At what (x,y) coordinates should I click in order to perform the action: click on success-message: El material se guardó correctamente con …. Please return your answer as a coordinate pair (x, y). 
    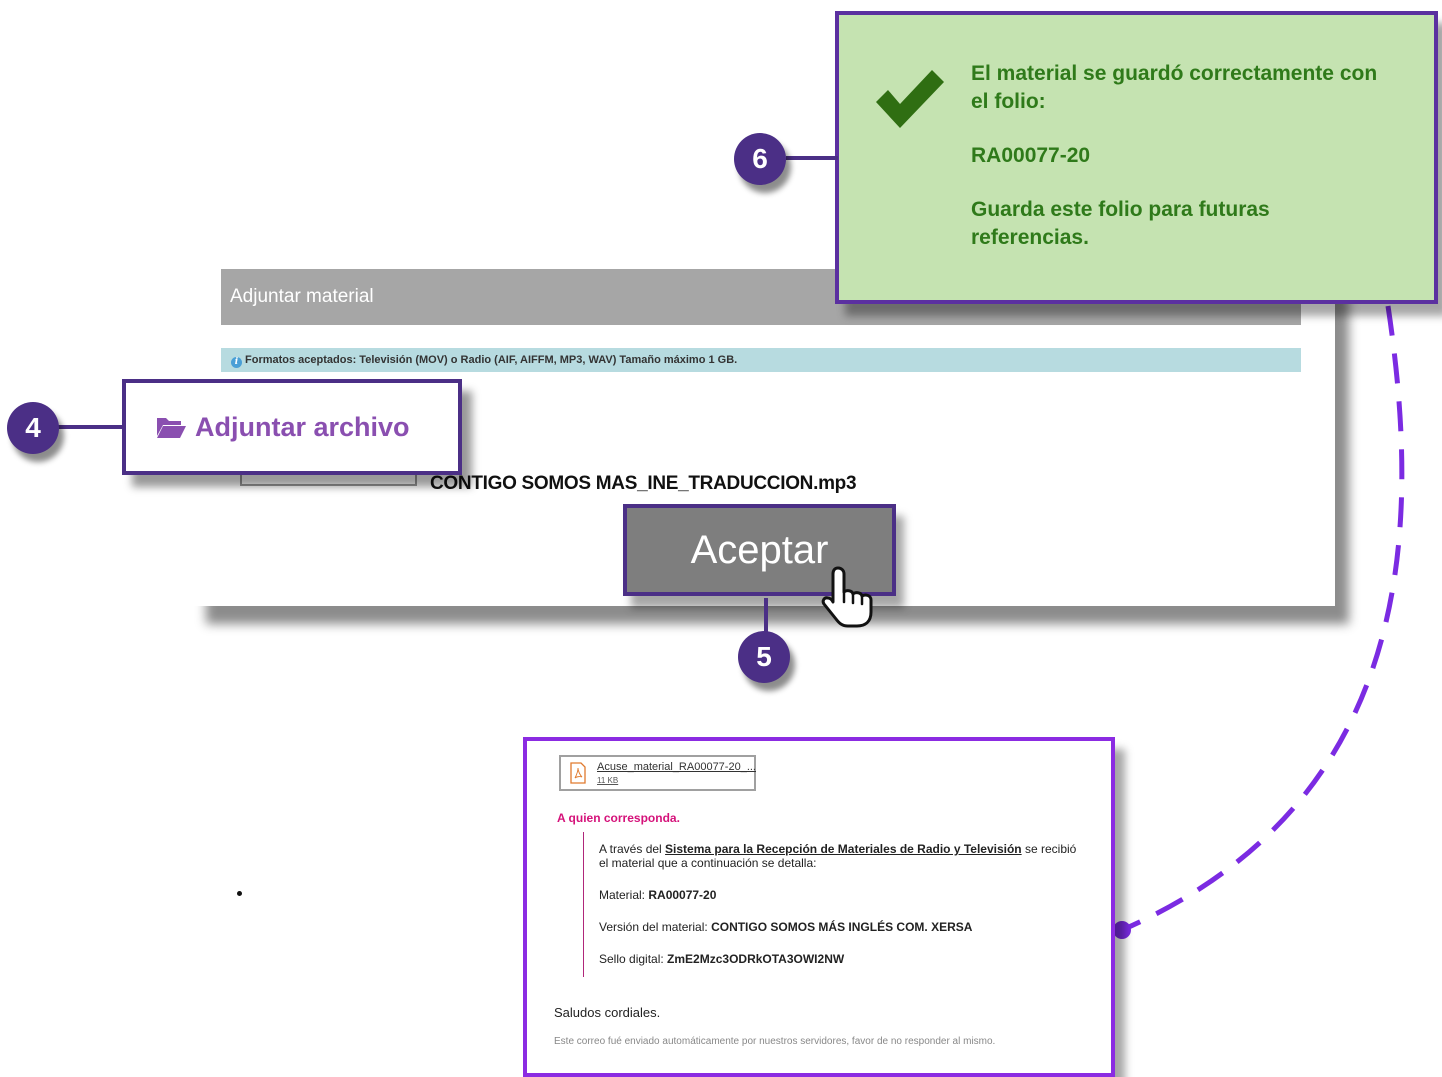
    Looking at the image, I should click on (1181, 169).